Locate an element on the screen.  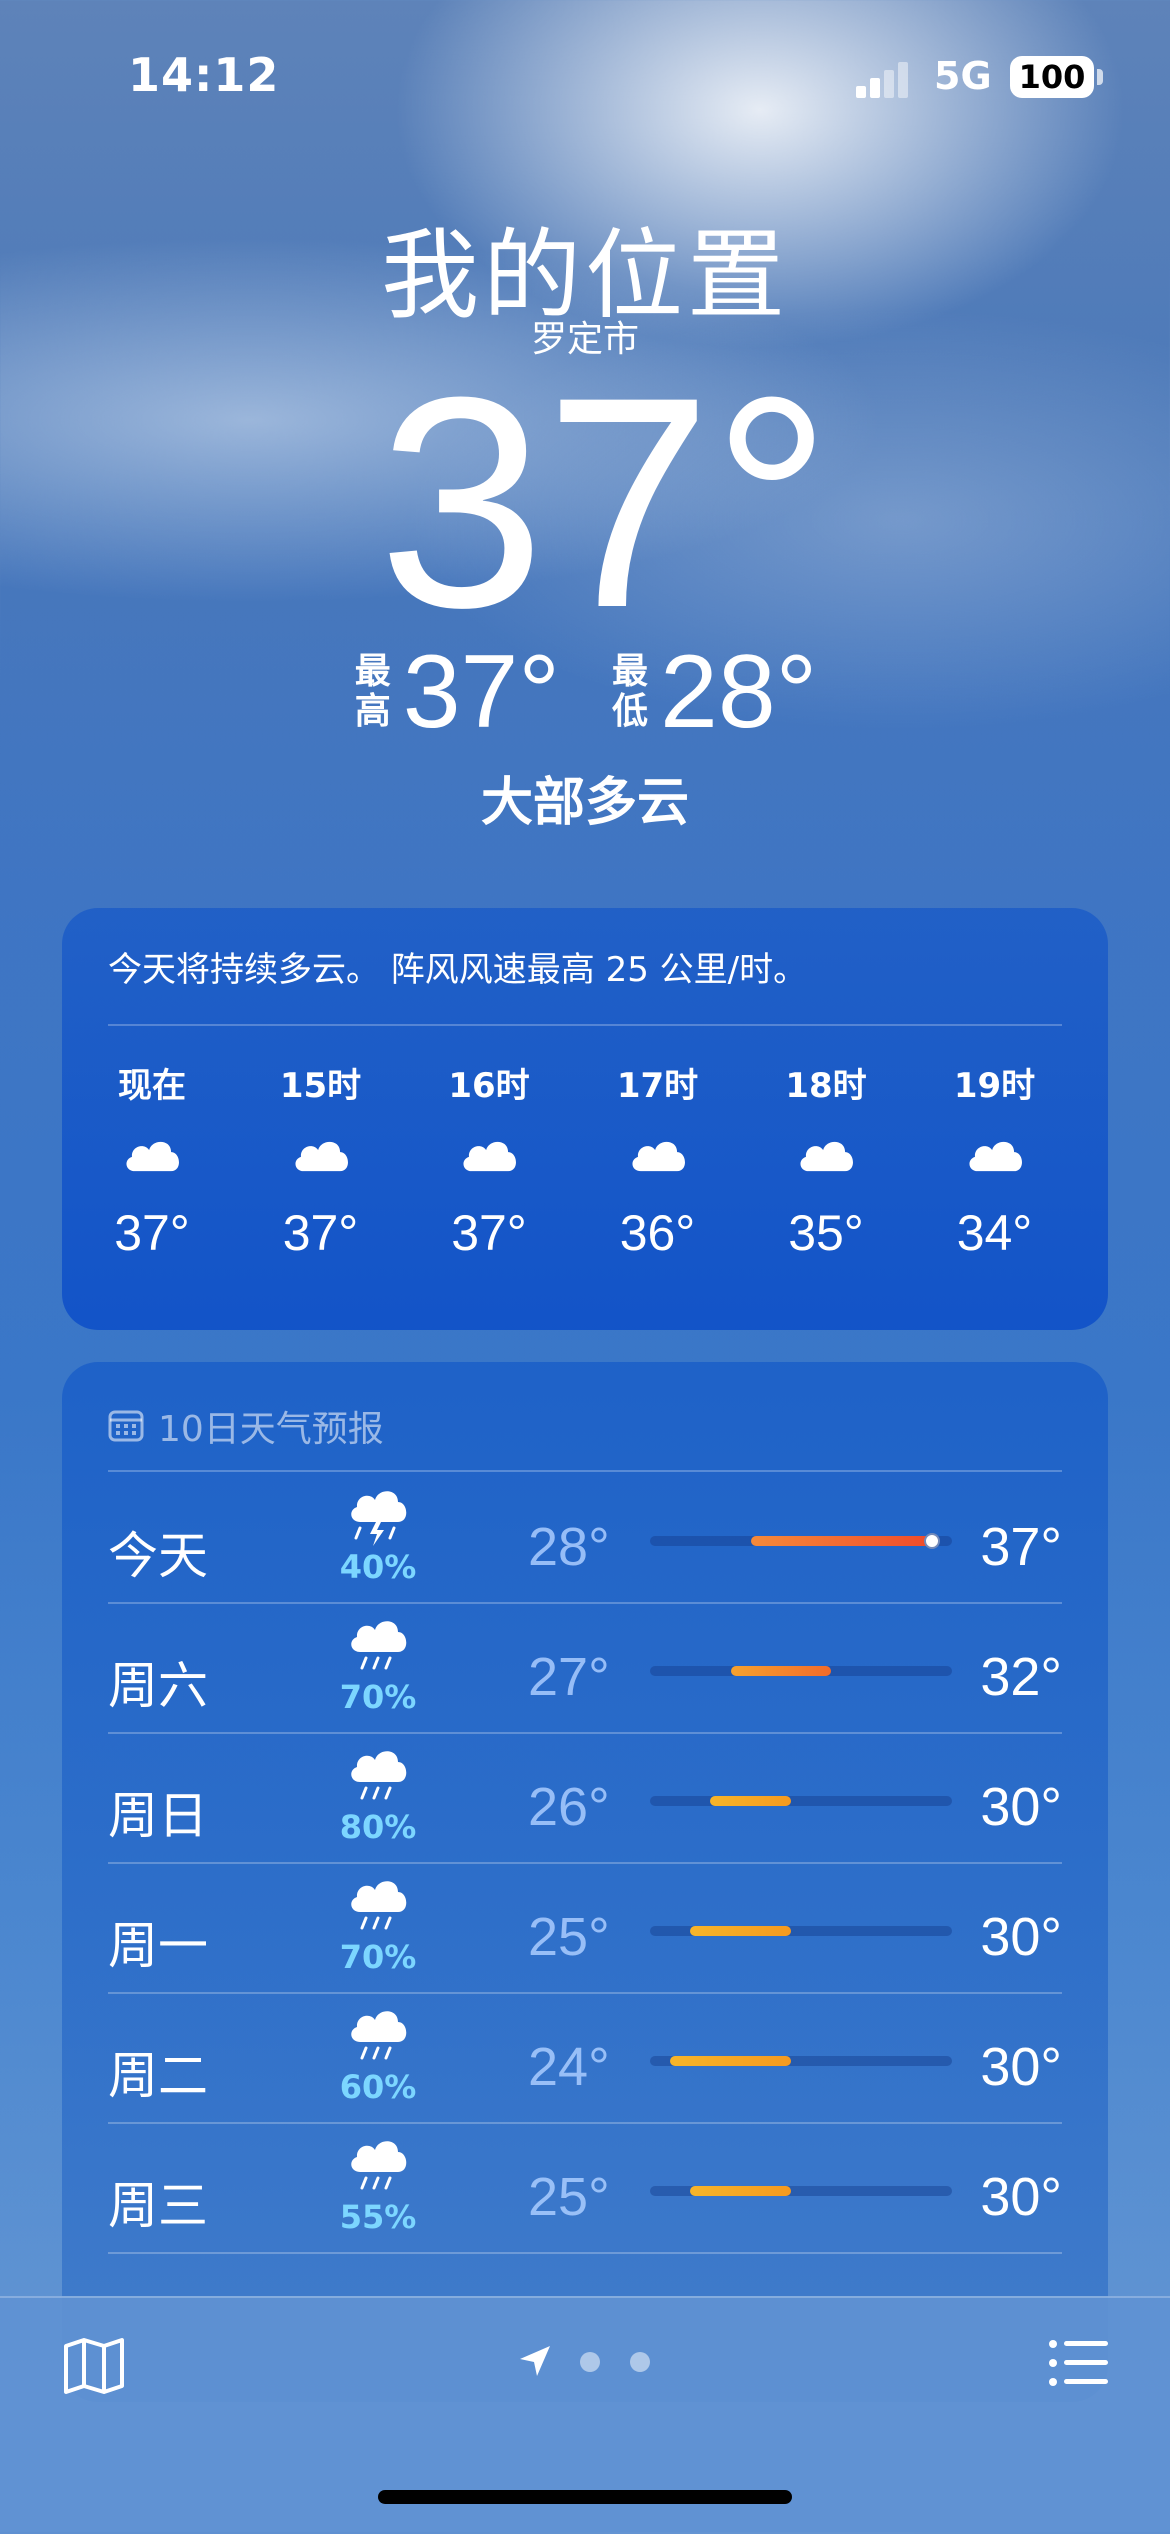
low-temperature: 24° is located at coordinates (569, 2067).